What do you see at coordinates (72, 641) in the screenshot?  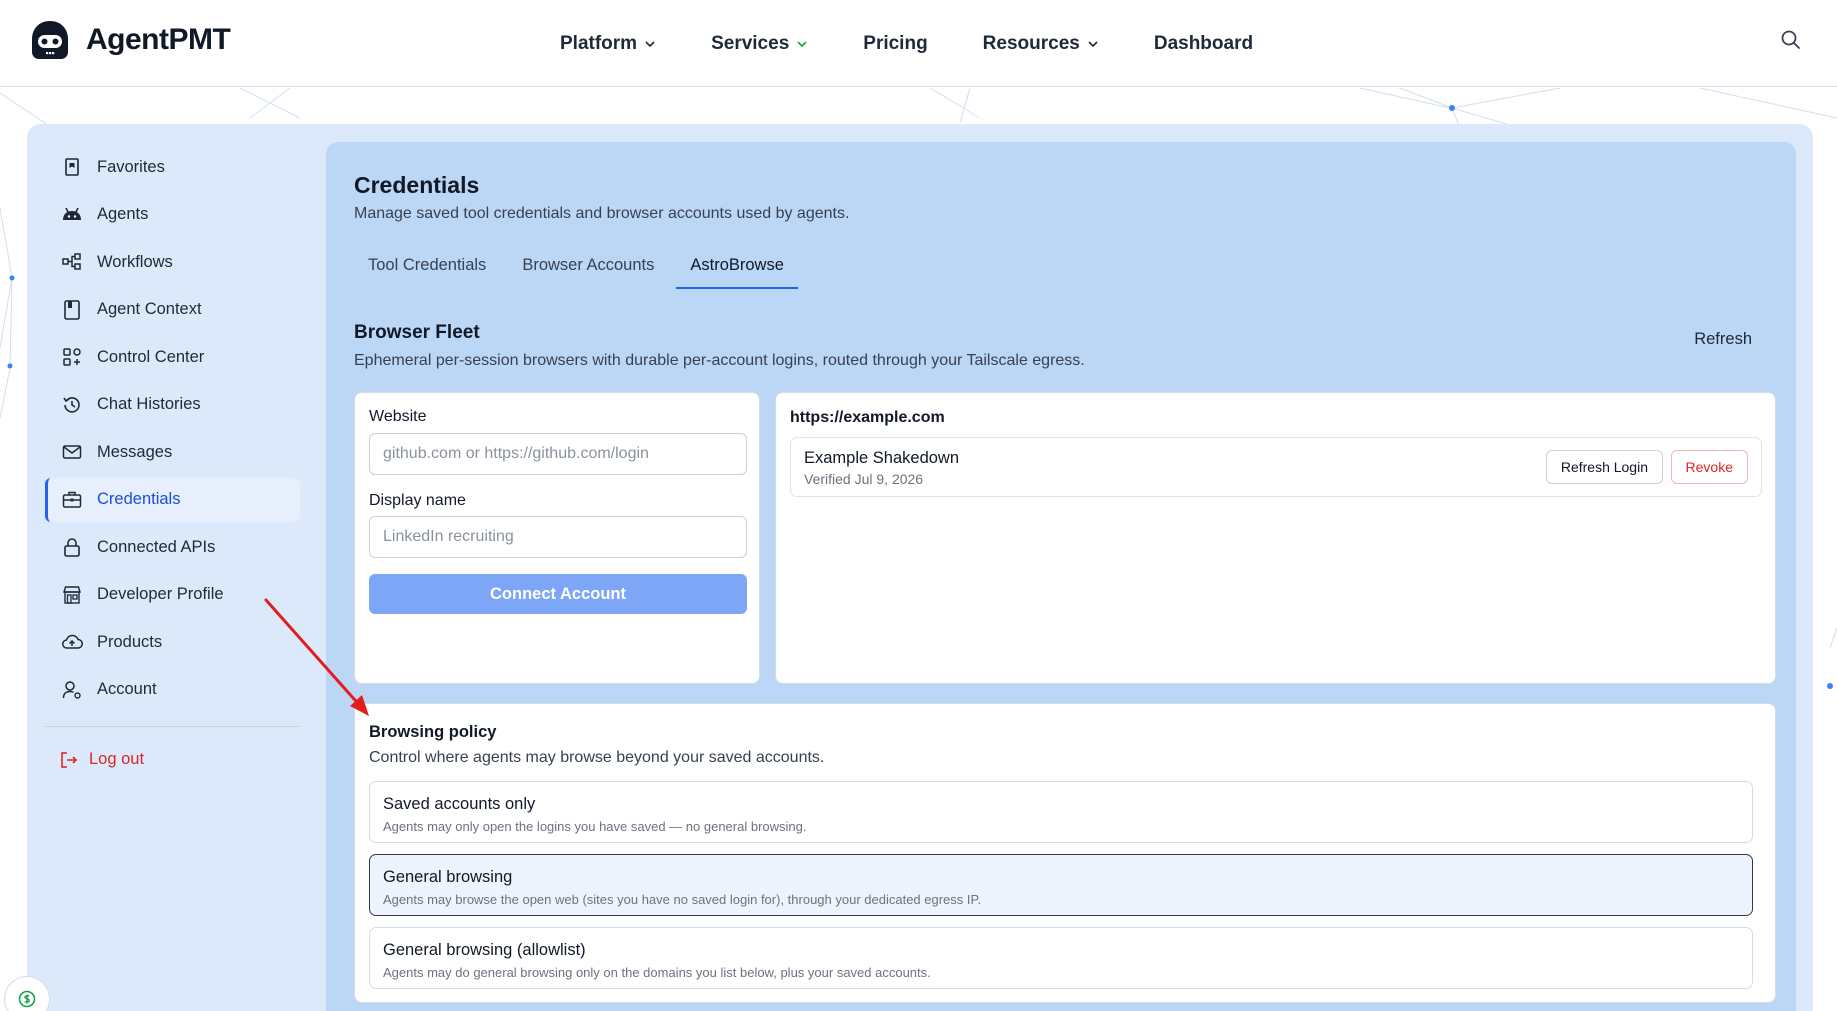 I see `cloud-upload-icon` at bounding box center [72, 641].